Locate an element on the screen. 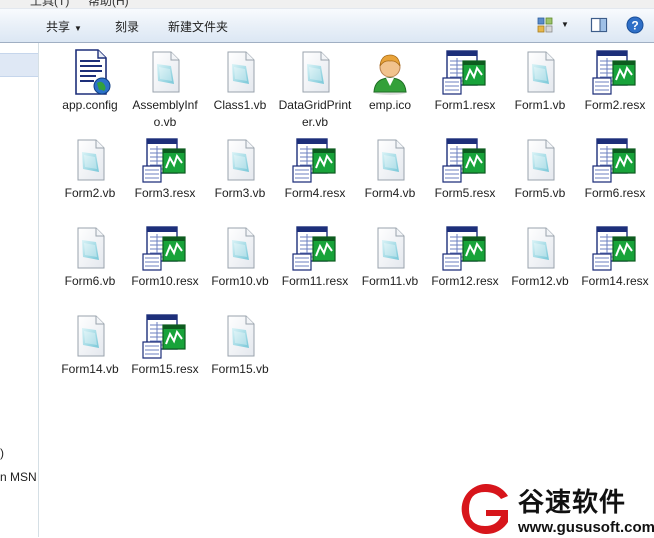 The image size is (654, 538). file-item: emp.ico is located at coordinates (390, 81).